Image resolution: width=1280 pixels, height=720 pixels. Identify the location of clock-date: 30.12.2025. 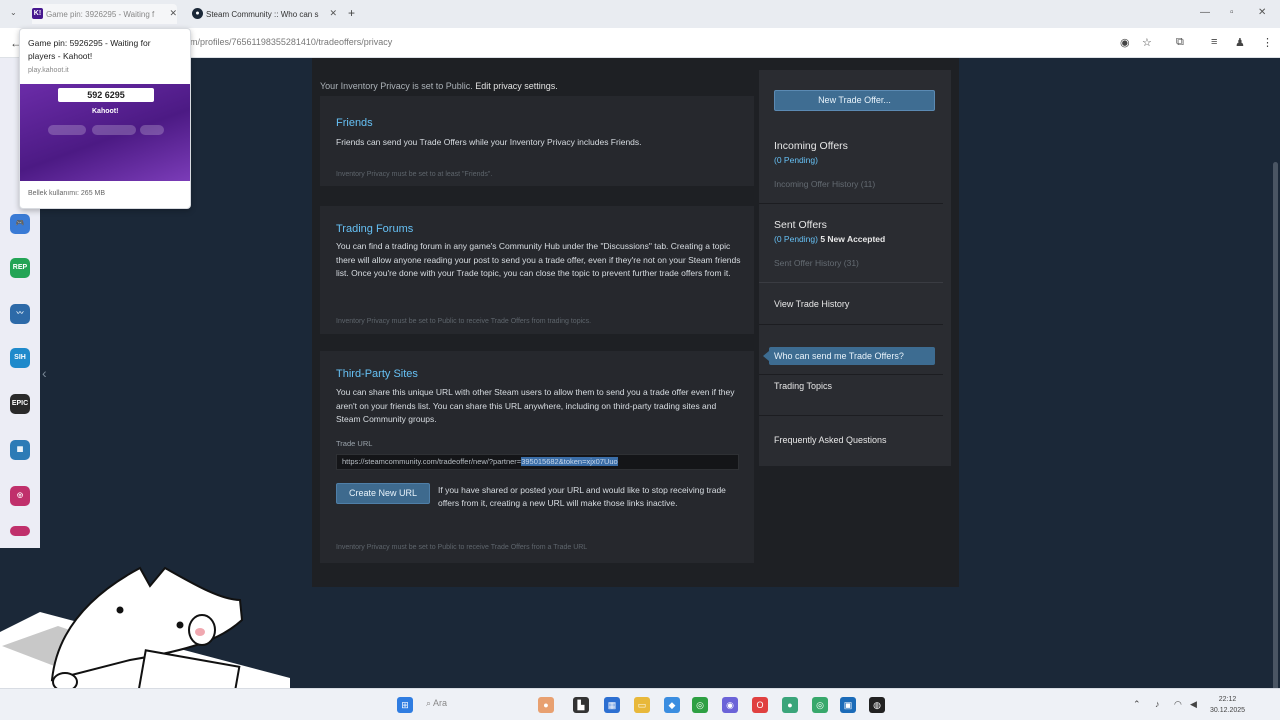
(1228, 710).